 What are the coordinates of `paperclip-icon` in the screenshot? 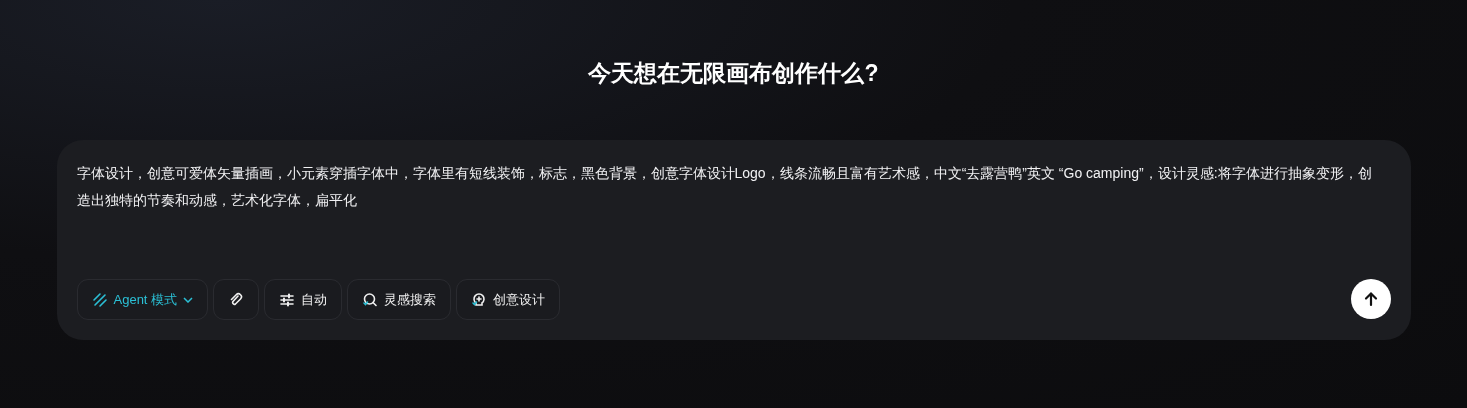 It's located at (236, 299).